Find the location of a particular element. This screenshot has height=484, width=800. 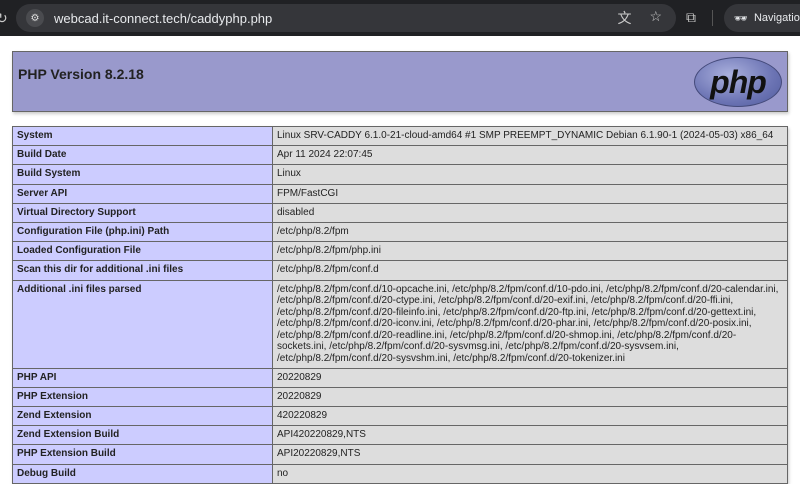

row-value: API20220829,NTS is located at coordinates (530, 454).